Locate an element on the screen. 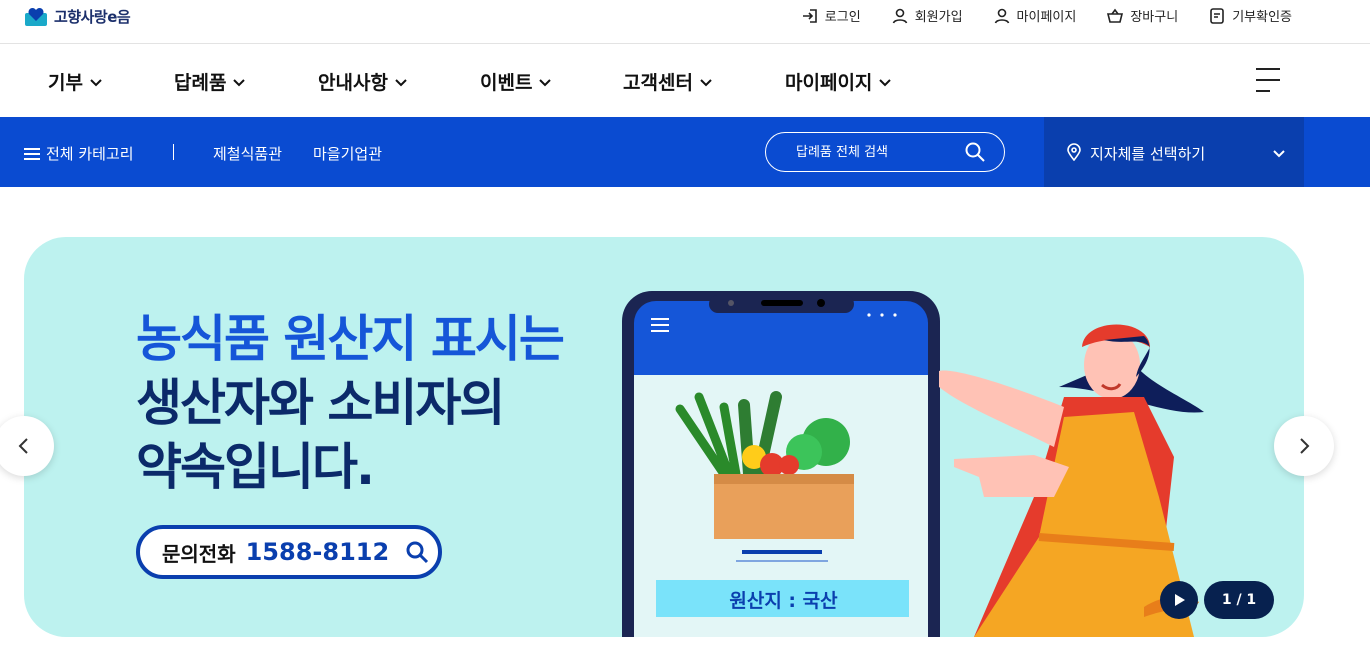 Image resolution: width=1370 pixels, height=662 pixels. inquiry-phone-badge: 문의전화 1588-8112 is located at coordinates (289, 552).